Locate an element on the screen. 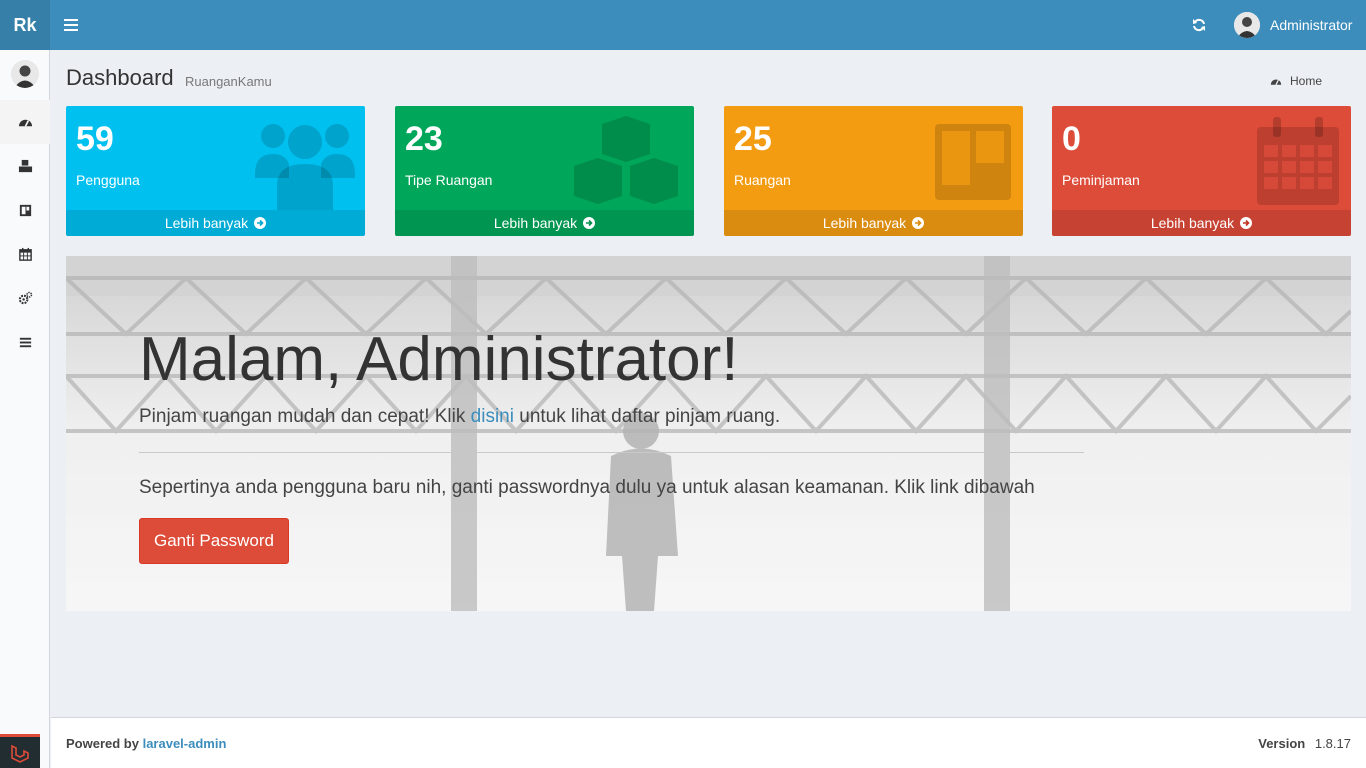 The image size is (1366, 768). page-title: Dashboard is located at coordinates (120, 77).